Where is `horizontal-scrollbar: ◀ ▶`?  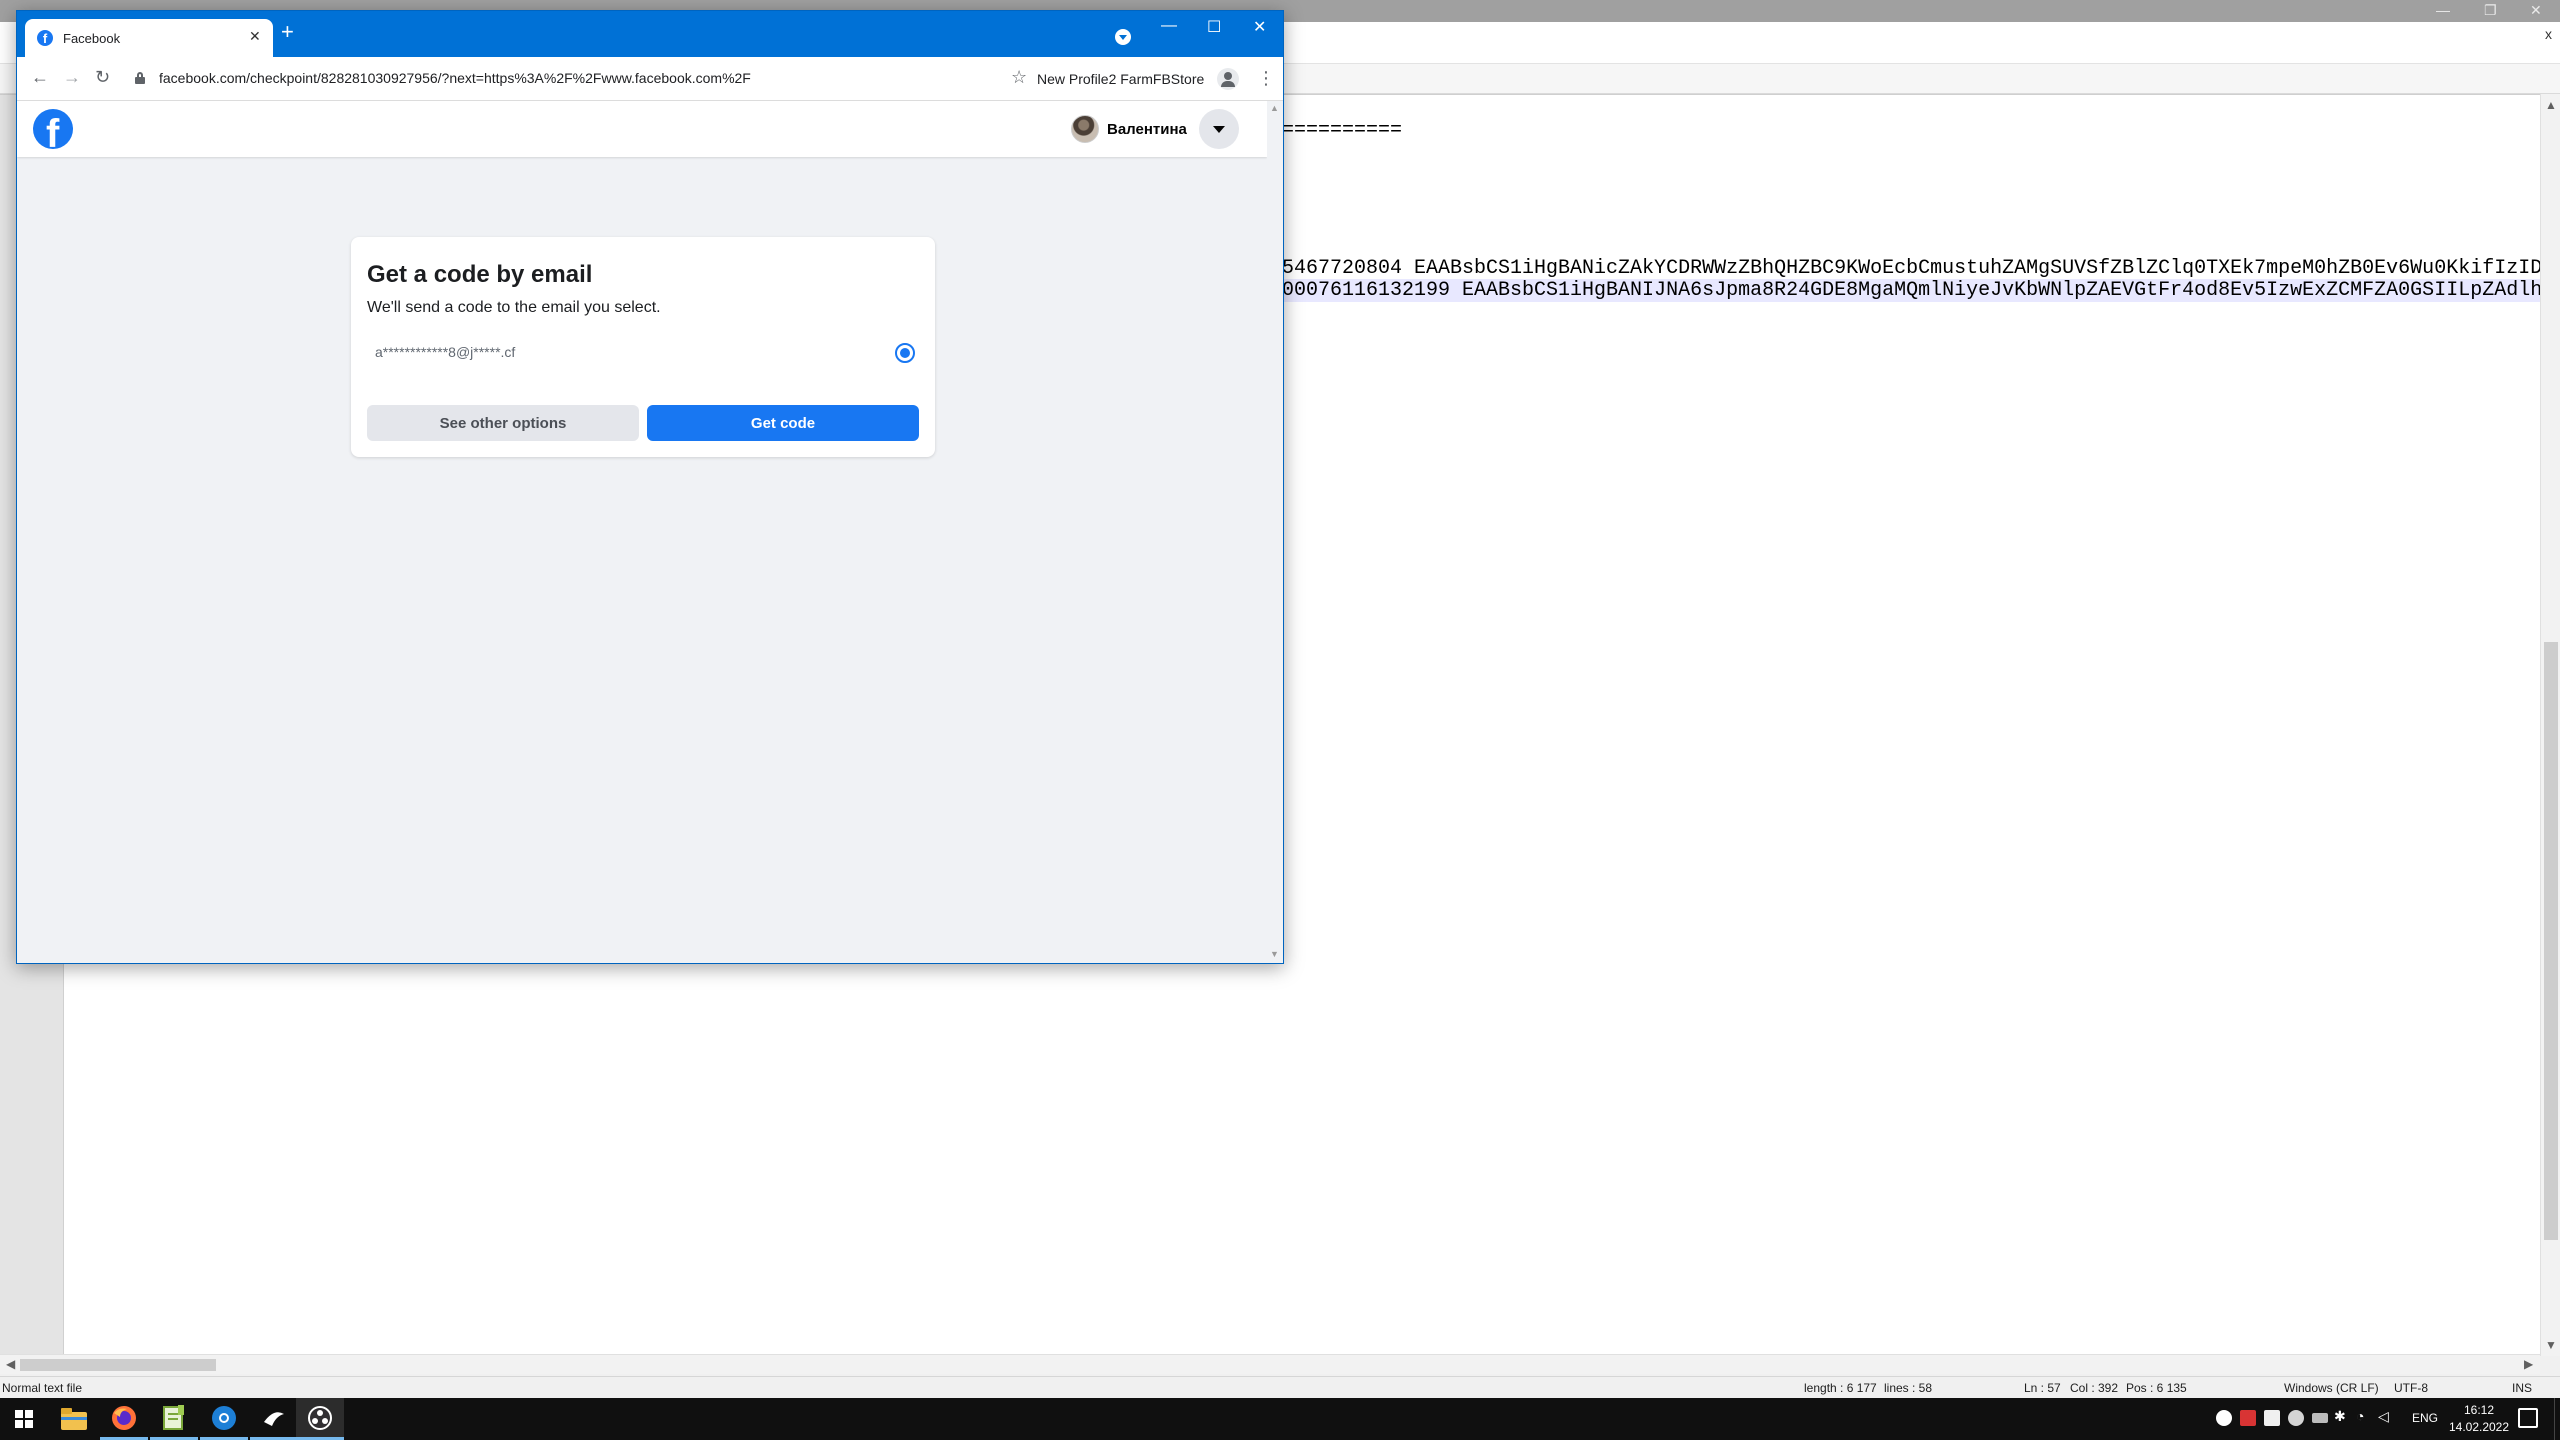 horizontal-scrollbar: ◀ ▶ is located at coordinates (1270, 1364).